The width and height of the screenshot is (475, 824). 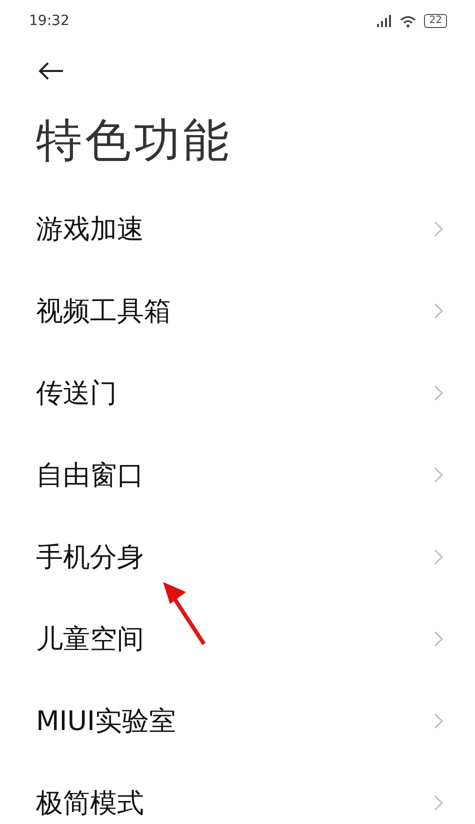 What do you see at coordinates (51, 71) in the screenshot?
I see `back-icon` at bounding box center [51, 71].